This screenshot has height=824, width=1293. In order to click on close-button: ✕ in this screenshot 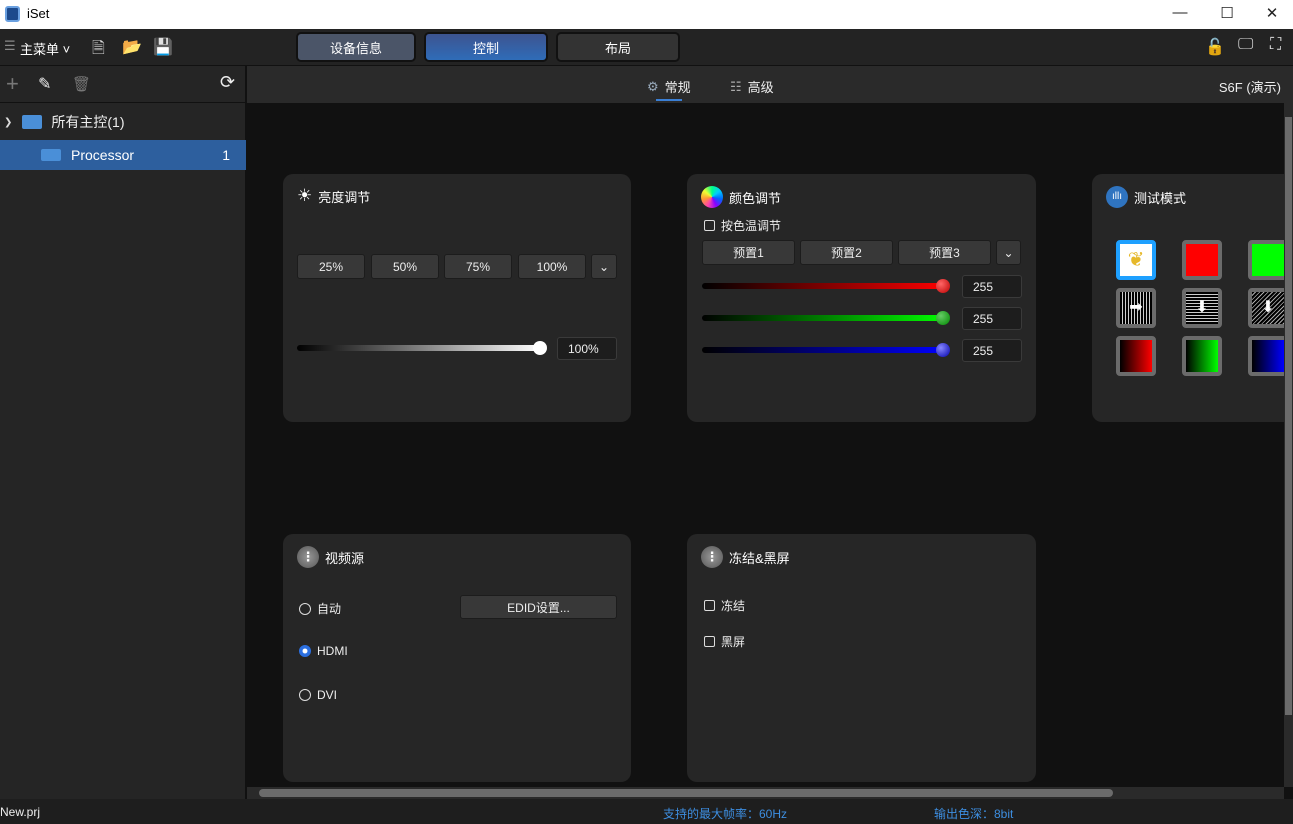, I will do `click(1272, 13)`.